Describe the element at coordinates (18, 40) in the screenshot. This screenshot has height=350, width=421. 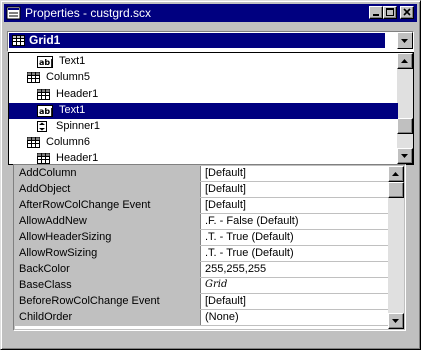
I see `grid-icon` at that location.